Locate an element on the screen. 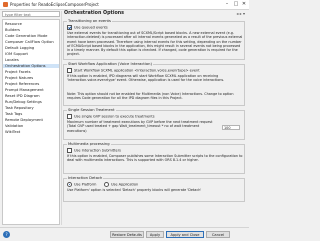 The height and width of the screenshot is (241, 320). maximize-button: □ is located at coordinates (236, 4).